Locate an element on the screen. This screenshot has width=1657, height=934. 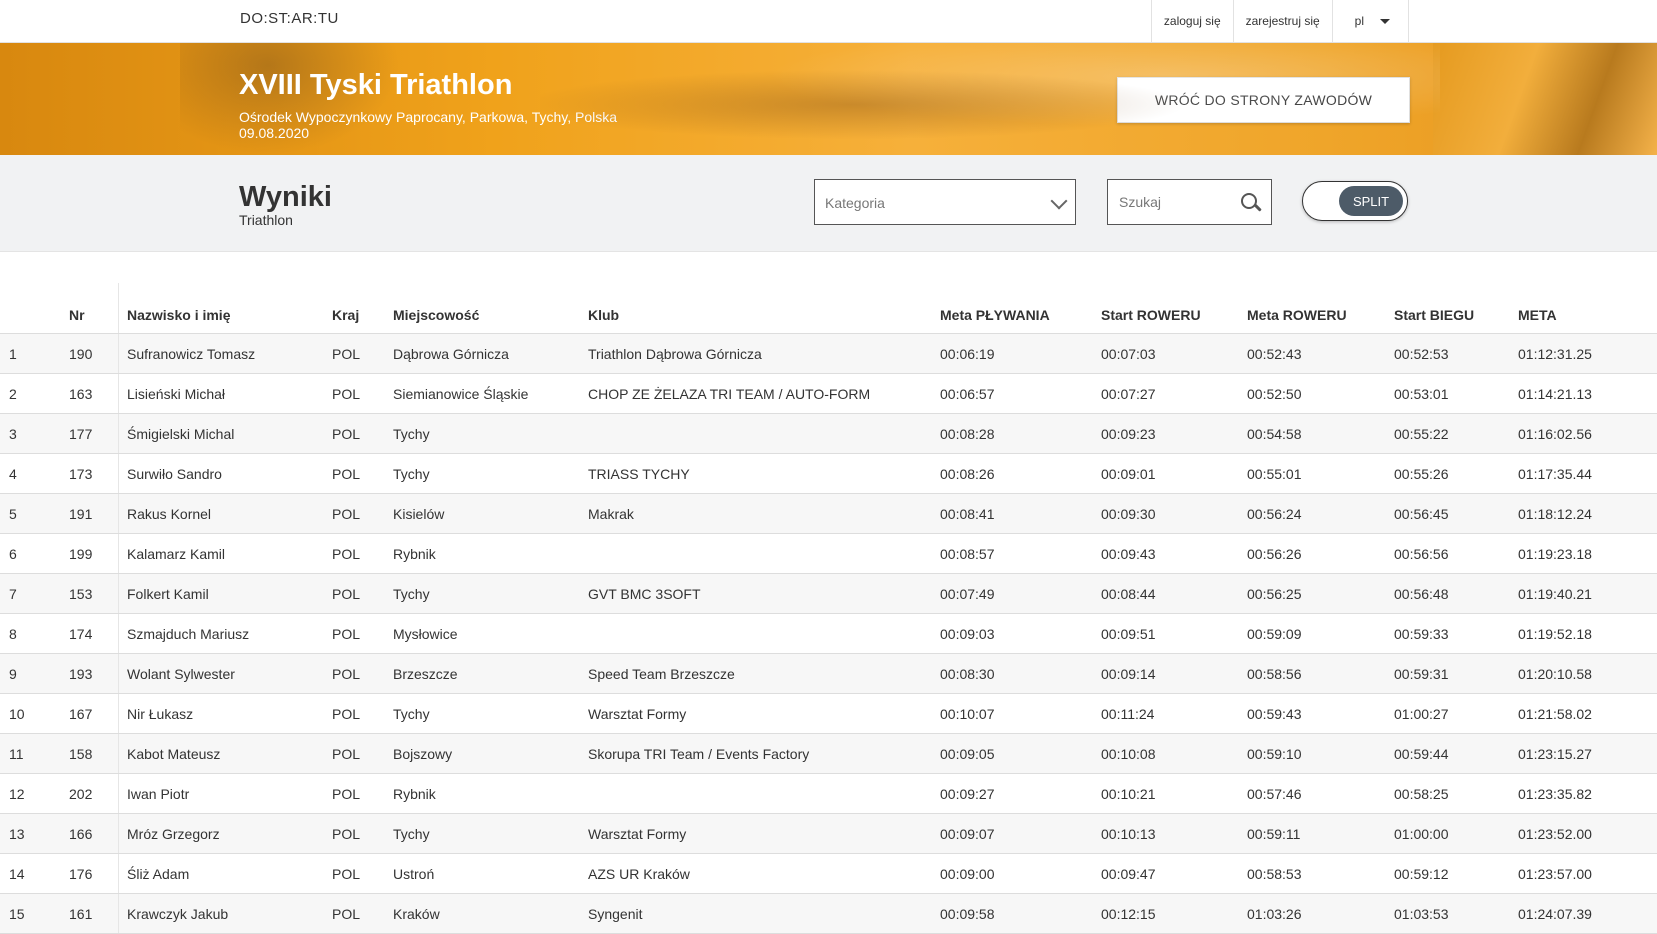
cell-nr: 191 is located at coordinates (94, 513).